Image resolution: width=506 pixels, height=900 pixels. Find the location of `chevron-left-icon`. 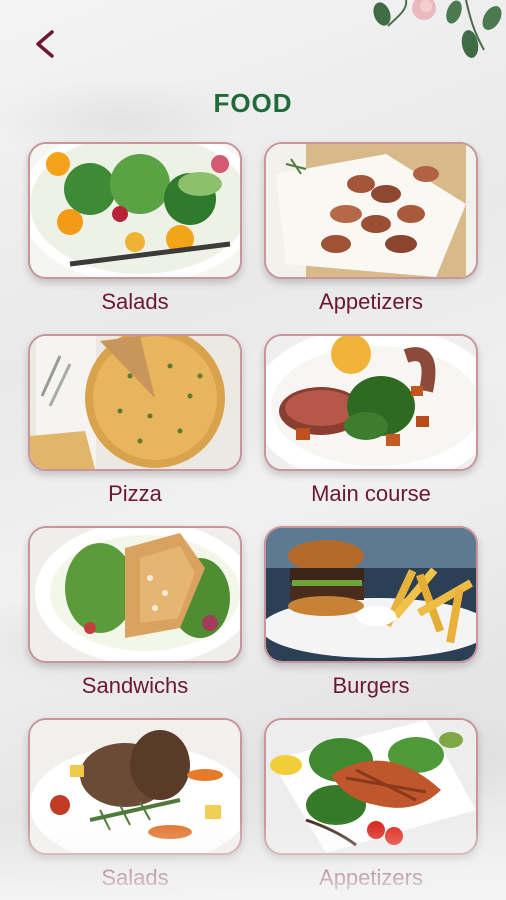

chevron-left-icon is located at coordinates (45, 44).